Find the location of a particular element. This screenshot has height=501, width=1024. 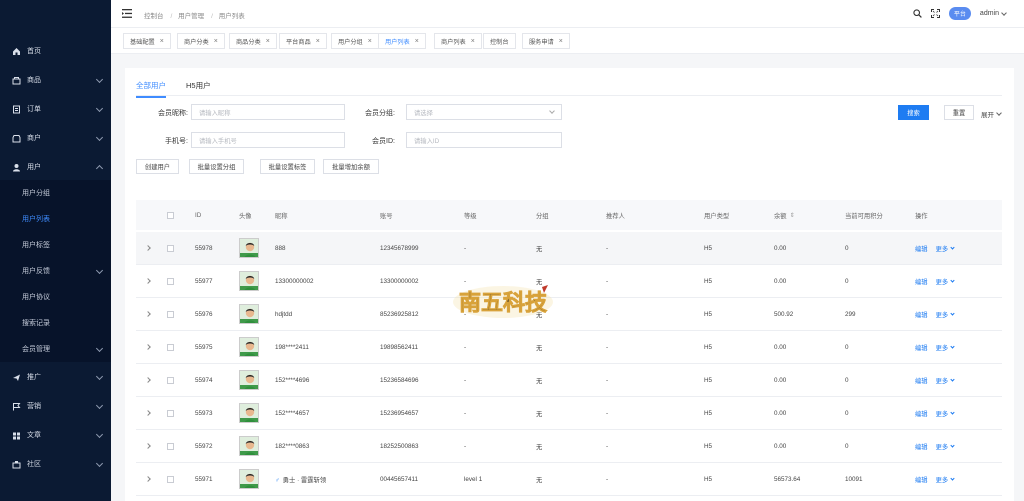

batch-set-tag-button: 批量设置标签 is located at coordinates (287, 166).